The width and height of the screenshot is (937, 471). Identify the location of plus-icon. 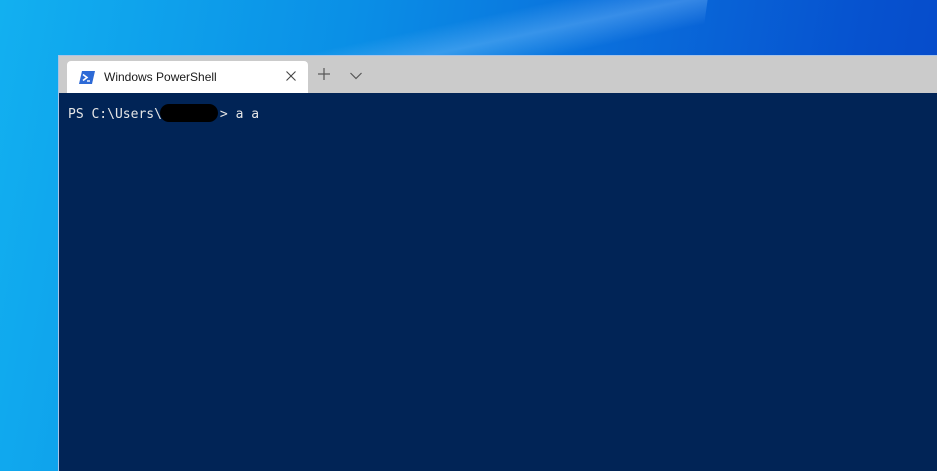
(324, 76).